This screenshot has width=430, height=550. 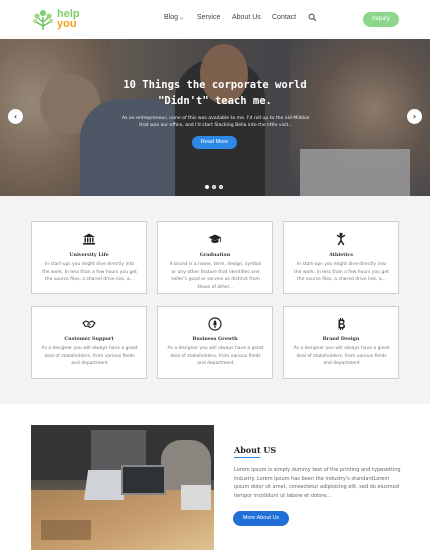 What do you see at coordinates (312, 17) in the screenshot?
I see `search-icon` at bounding box center [312, 17].